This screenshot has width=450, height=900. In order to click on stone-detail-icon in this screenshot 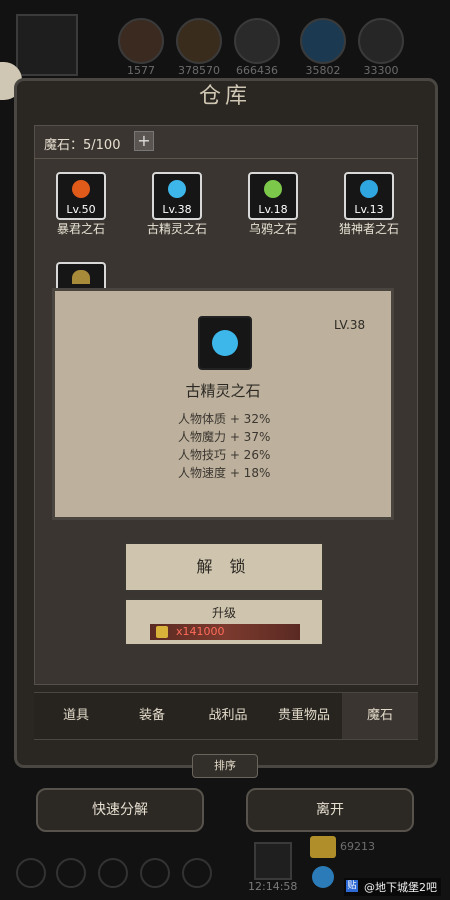, I will do `click(225, 343)`.